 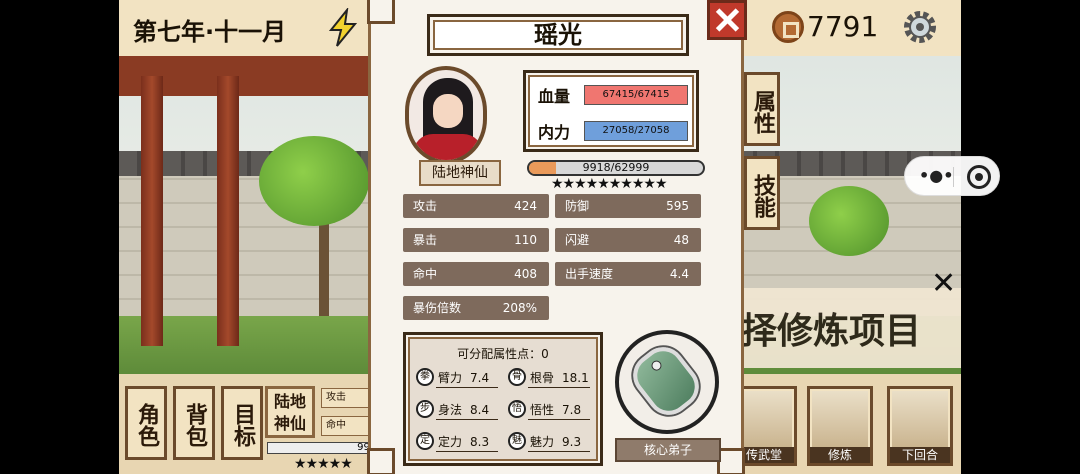 I want to click on attribute-value: 7.4, so click(x=480, y=378).